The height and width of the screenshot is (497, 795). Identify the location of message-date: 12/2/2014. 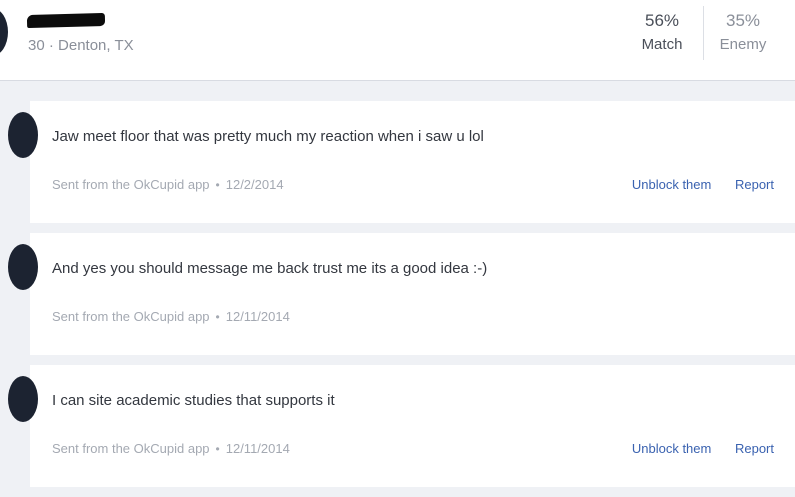
(254, 184).